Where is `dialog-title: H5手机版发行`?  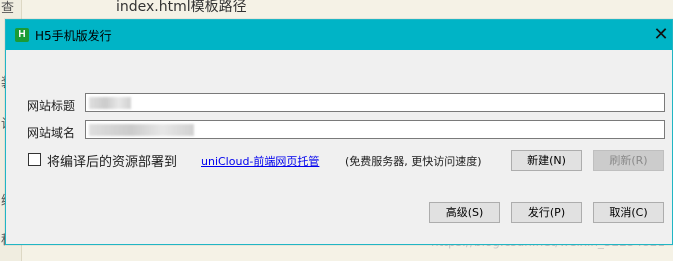
dialog-title: H5手机版发行 is located at coordinates (73, 36).